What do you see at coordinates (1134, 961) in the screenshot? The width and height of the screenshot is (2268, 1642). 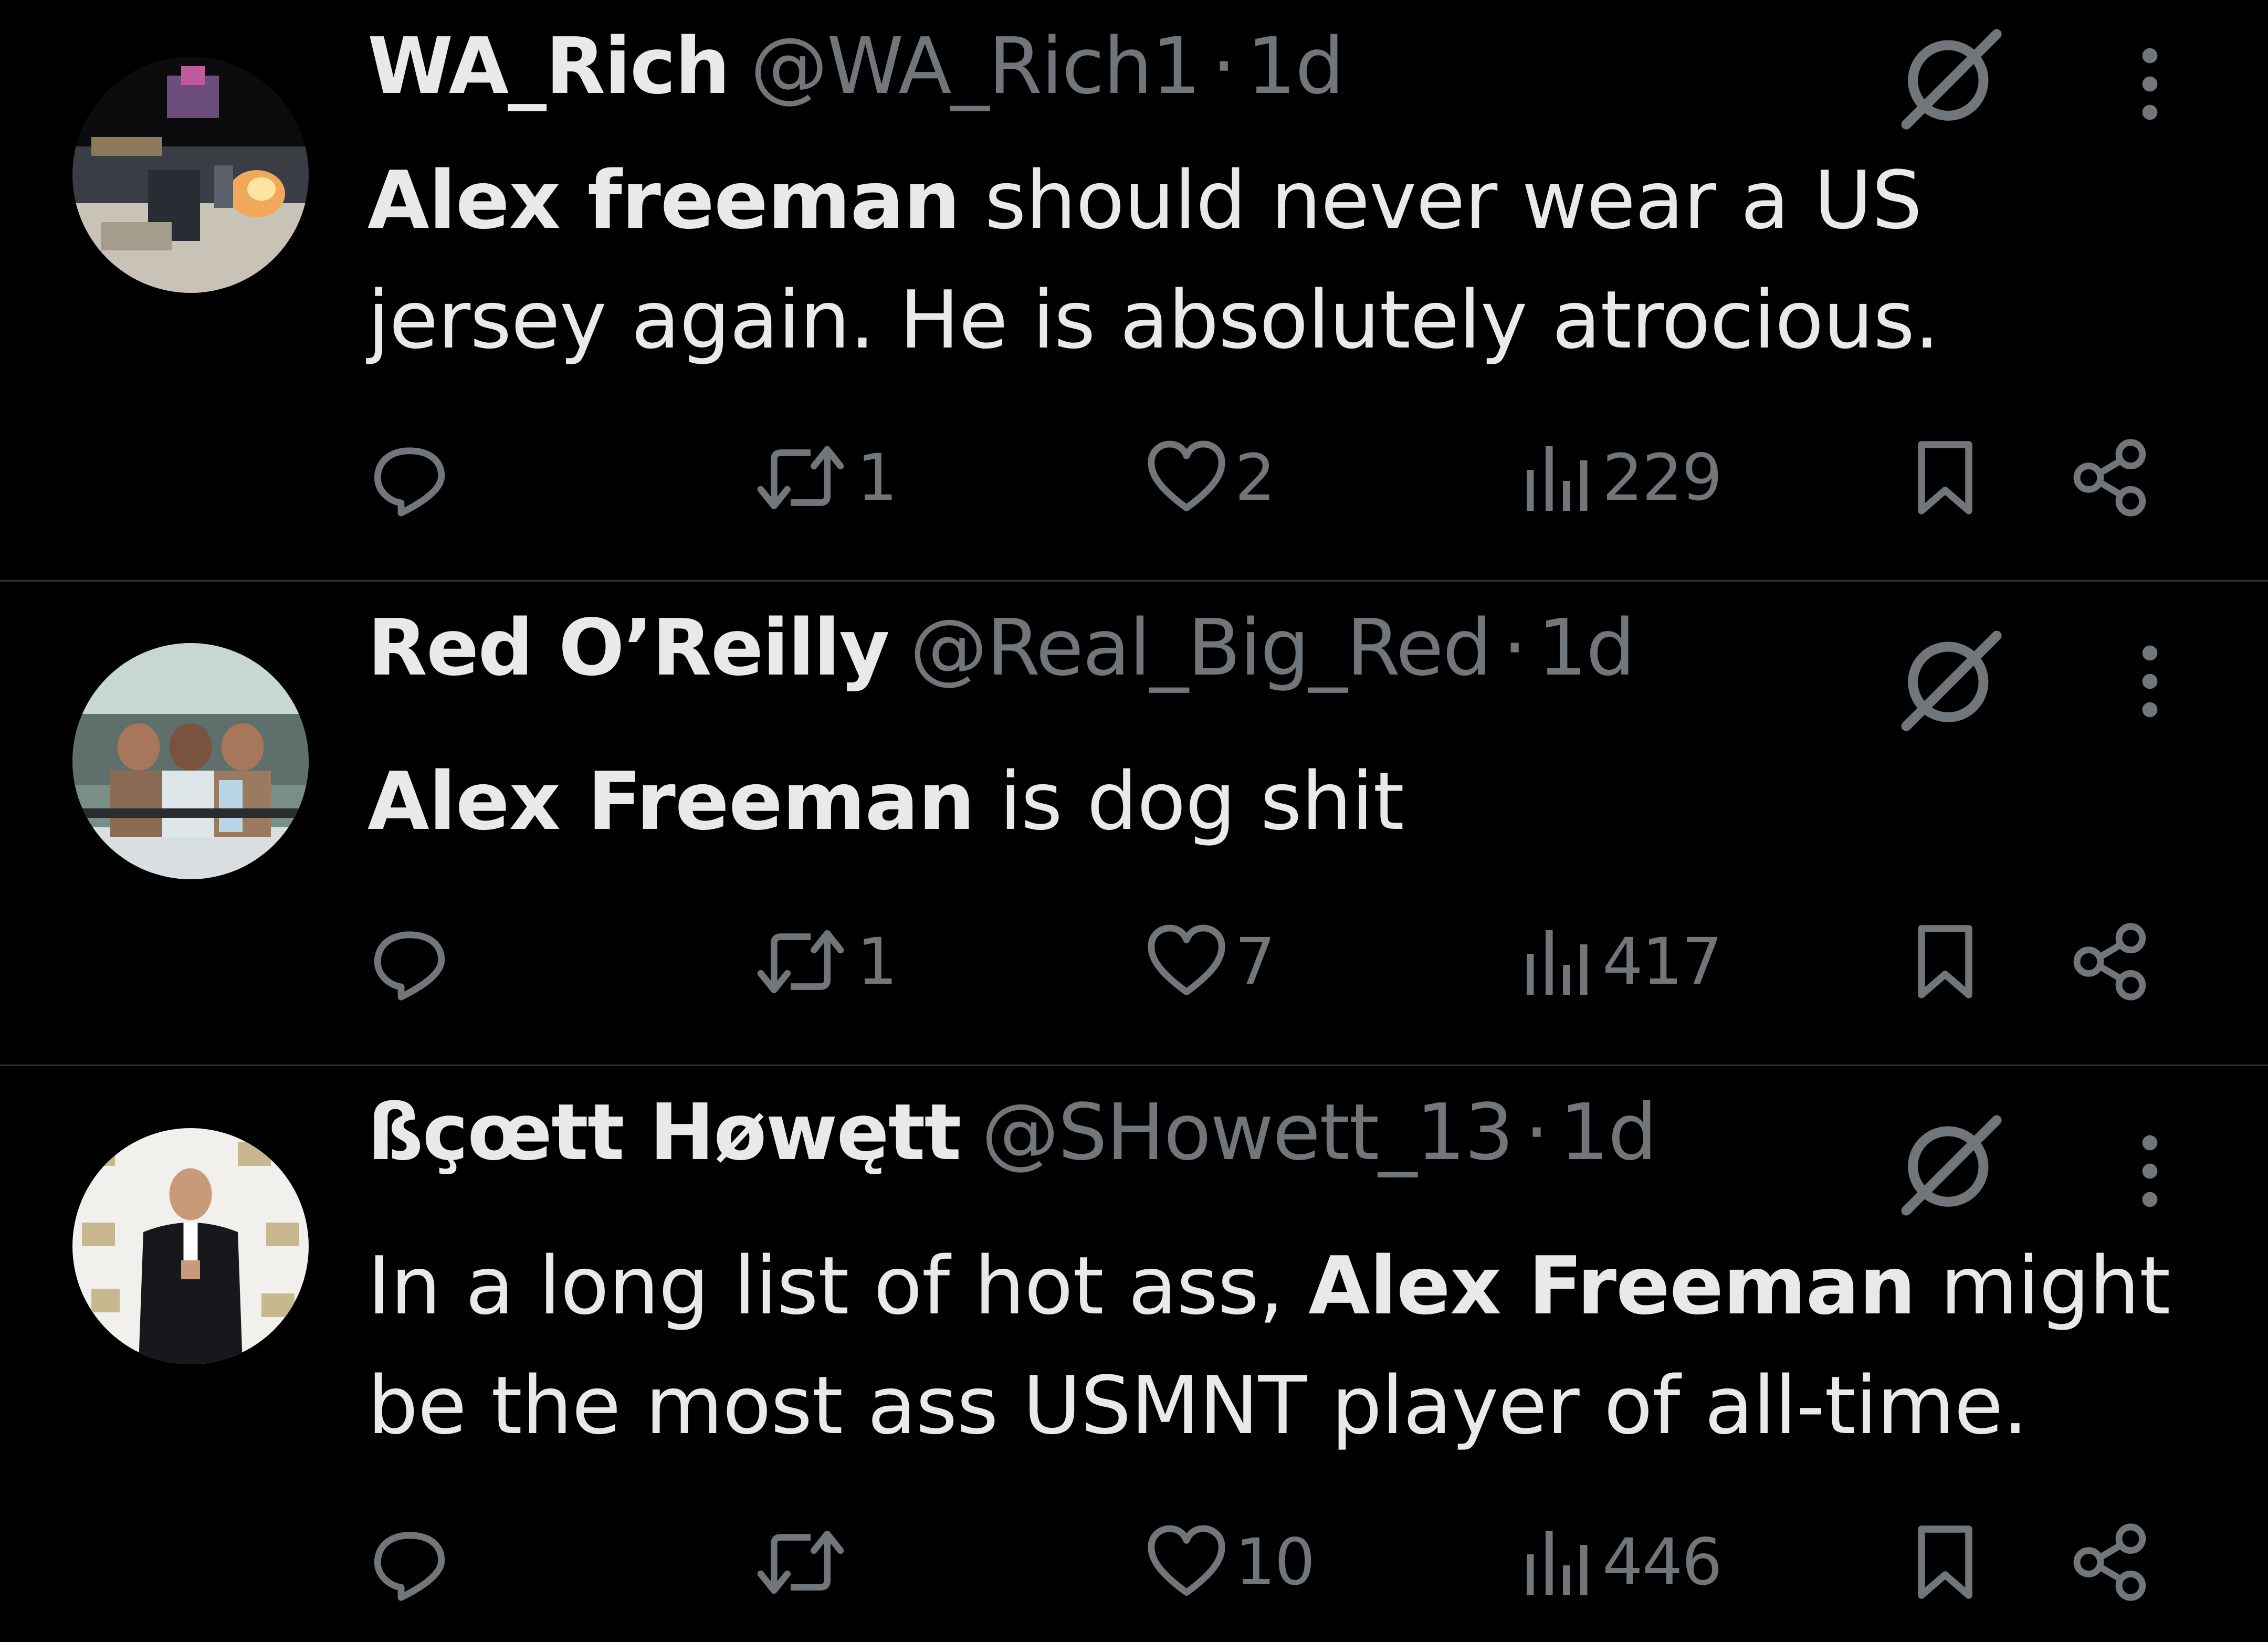 I see `action-bar: 1 7 417` at bounding box center [1134, 961].